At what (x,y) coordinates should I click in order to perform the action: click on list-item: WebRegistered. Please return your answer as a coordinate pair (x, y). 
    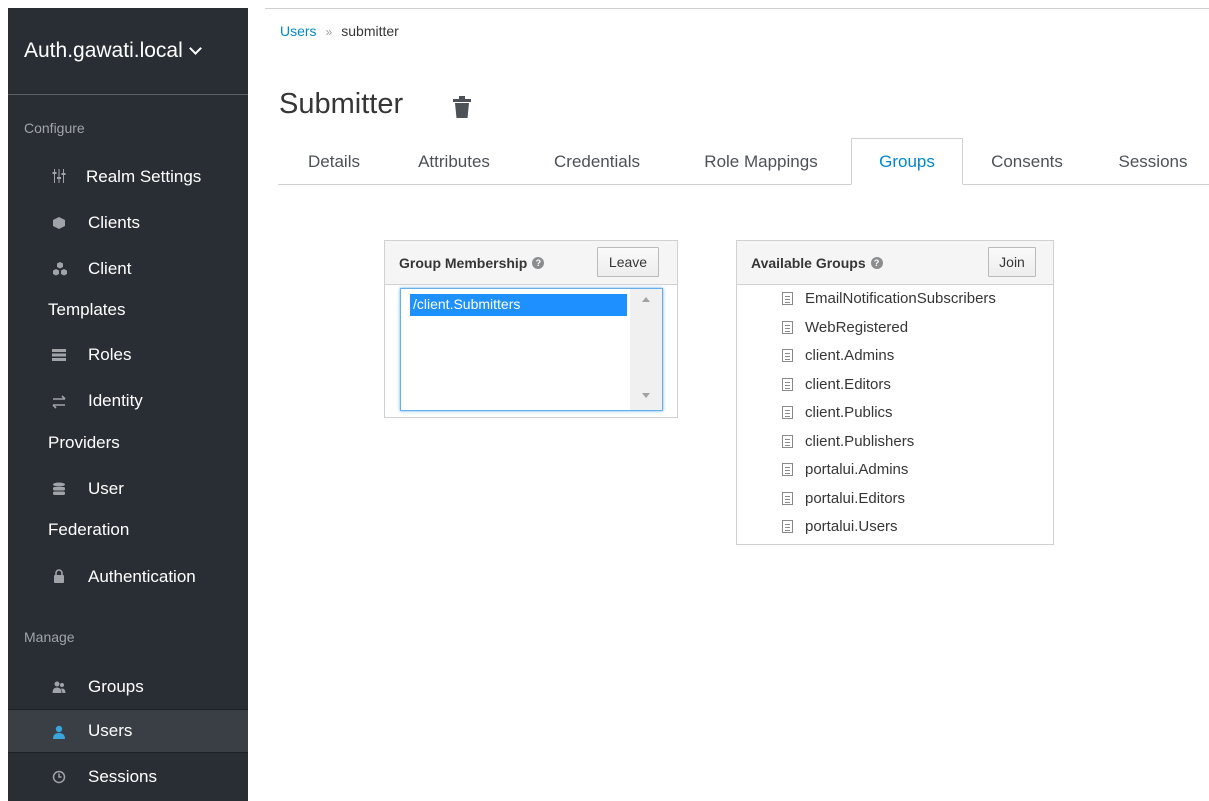
    Looking at the image, I should click on (845, 327).